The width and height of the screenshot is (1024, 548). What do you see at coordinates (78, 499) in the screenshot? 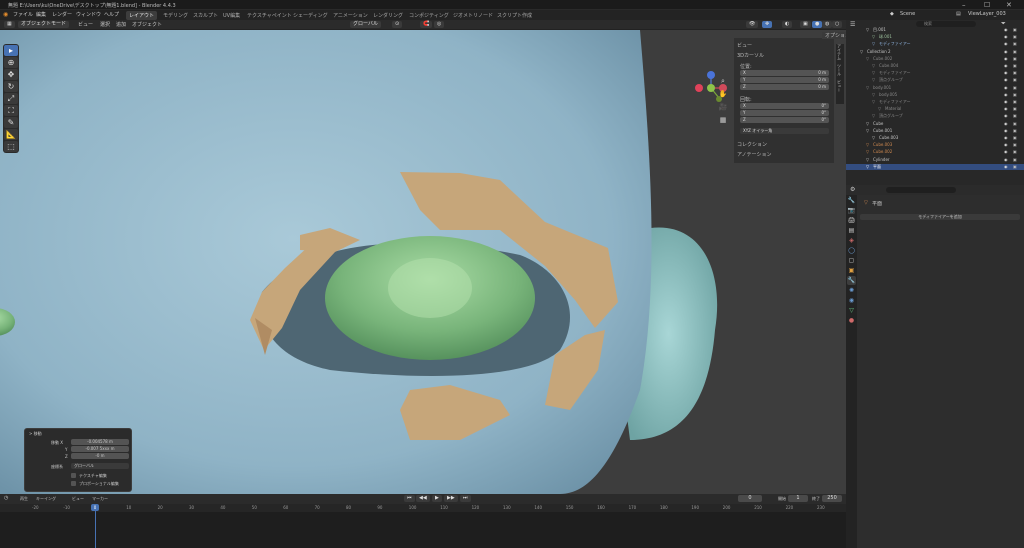
I see `timeline-menu-view: ビュー` at bounding box center [78, 499].